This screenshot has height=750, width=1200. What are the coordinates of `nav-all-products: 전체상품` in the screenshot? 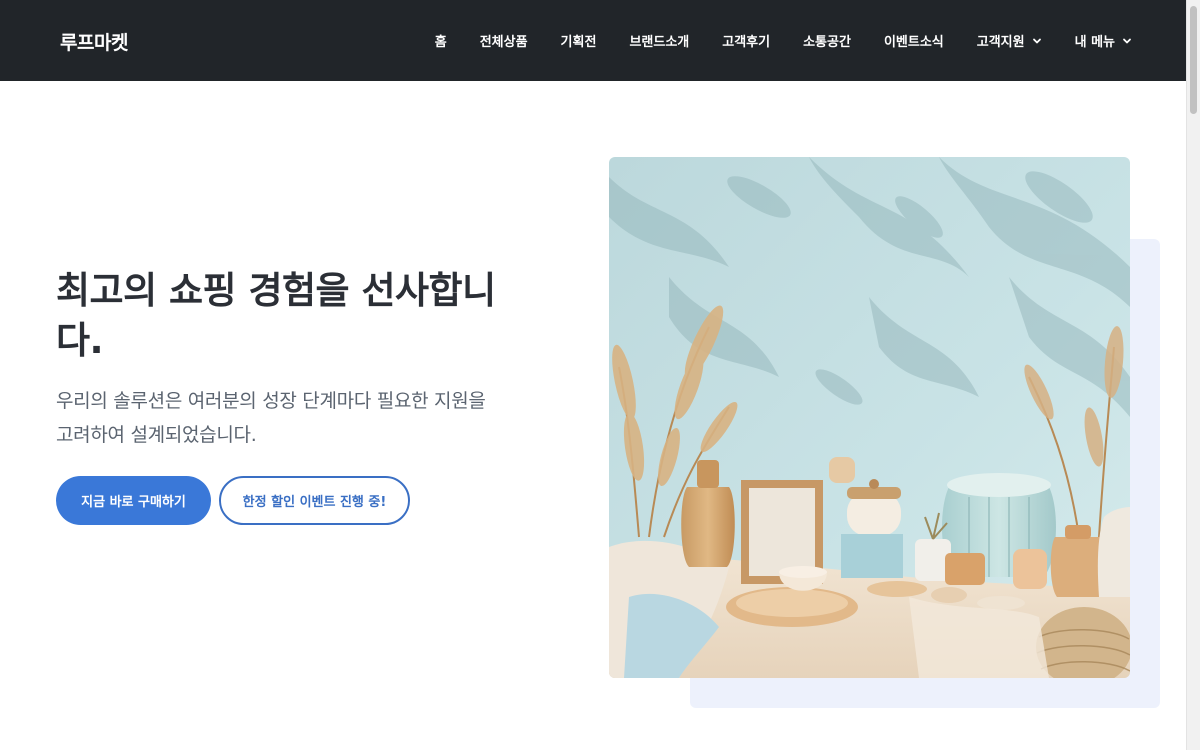 It's located at (504, 40).